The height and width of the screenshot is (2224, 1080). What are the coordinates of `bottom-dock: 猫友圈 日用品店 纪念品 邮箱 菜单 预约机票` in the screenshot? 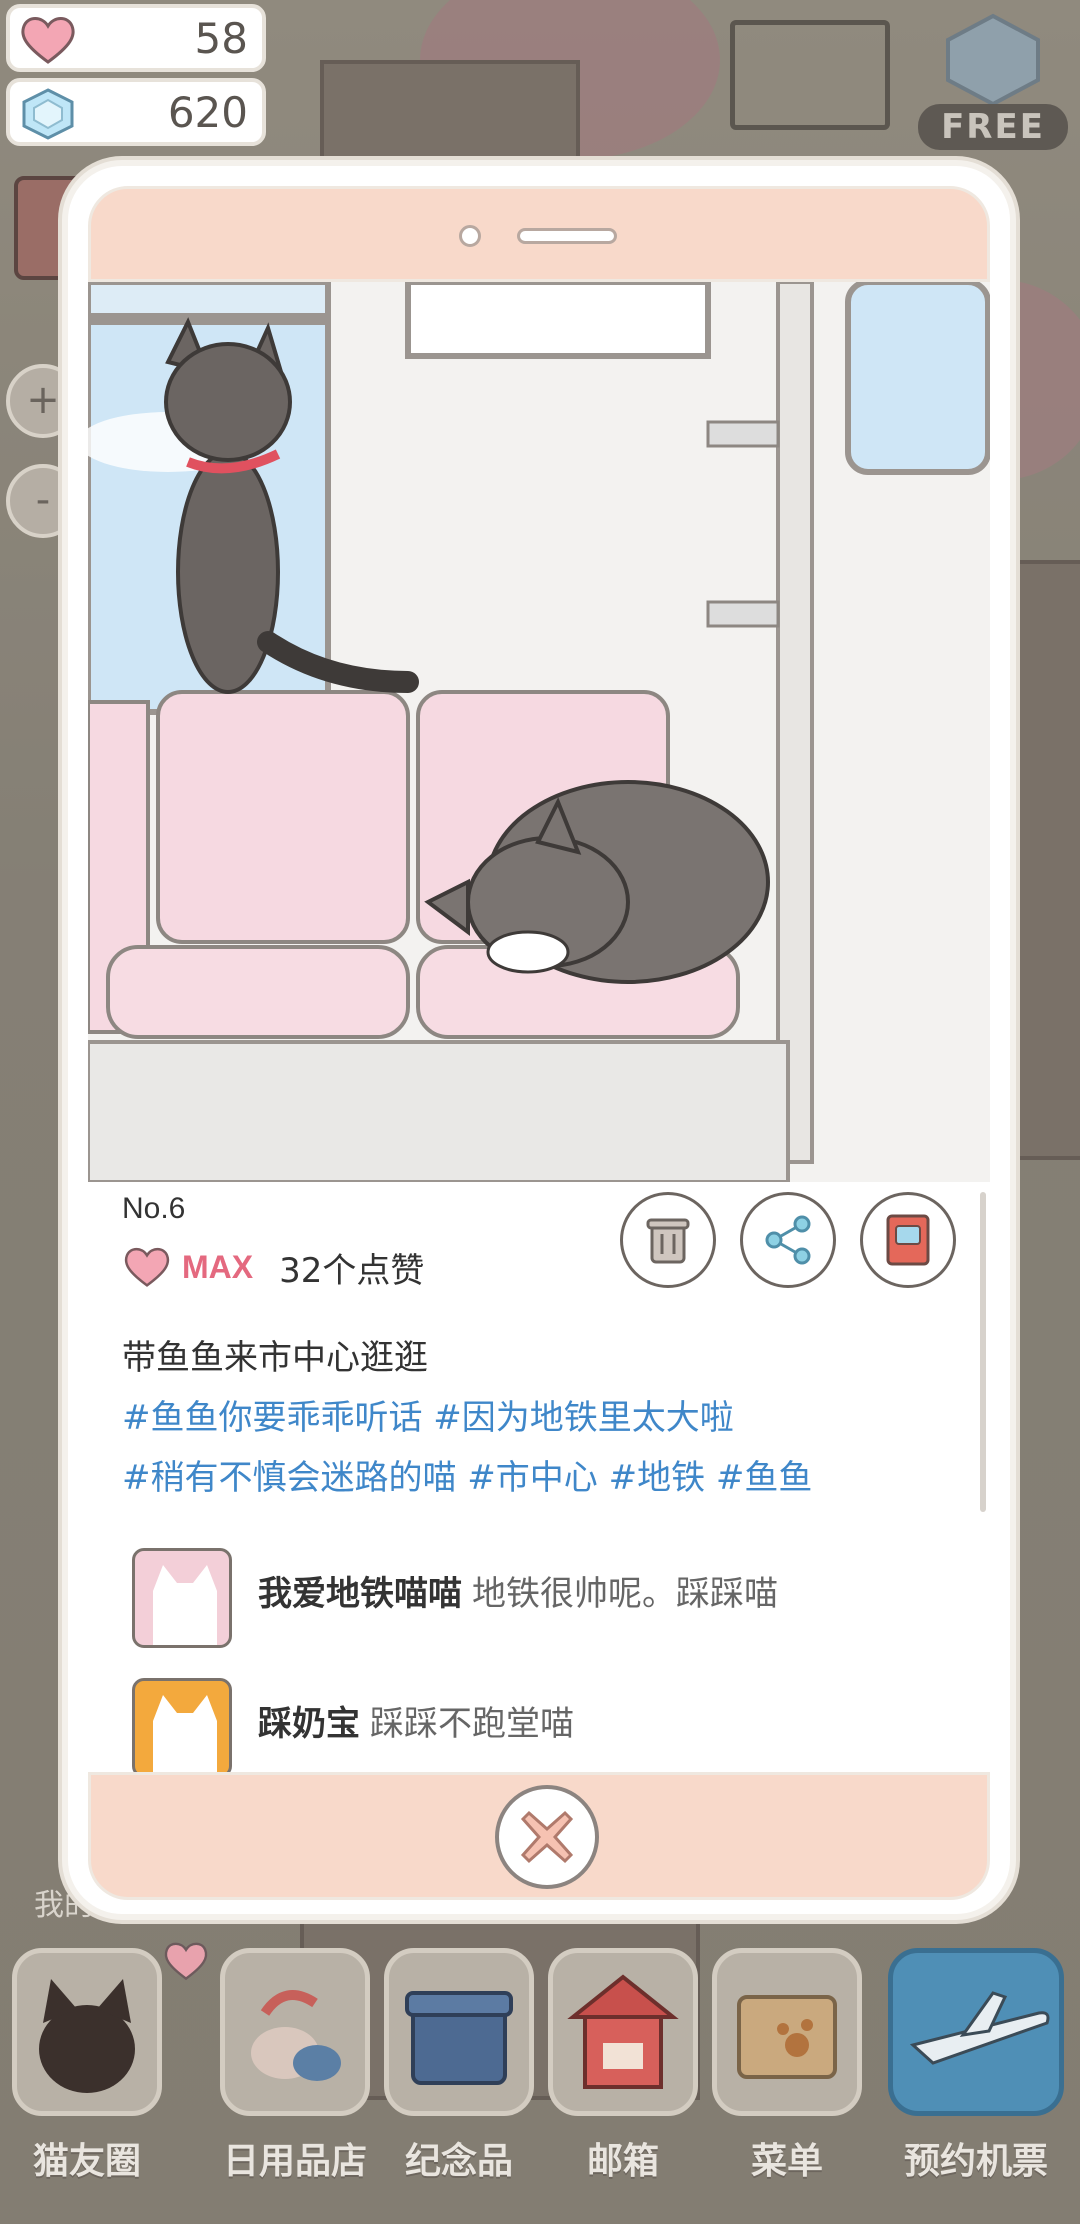 It's located at (540, 2082).